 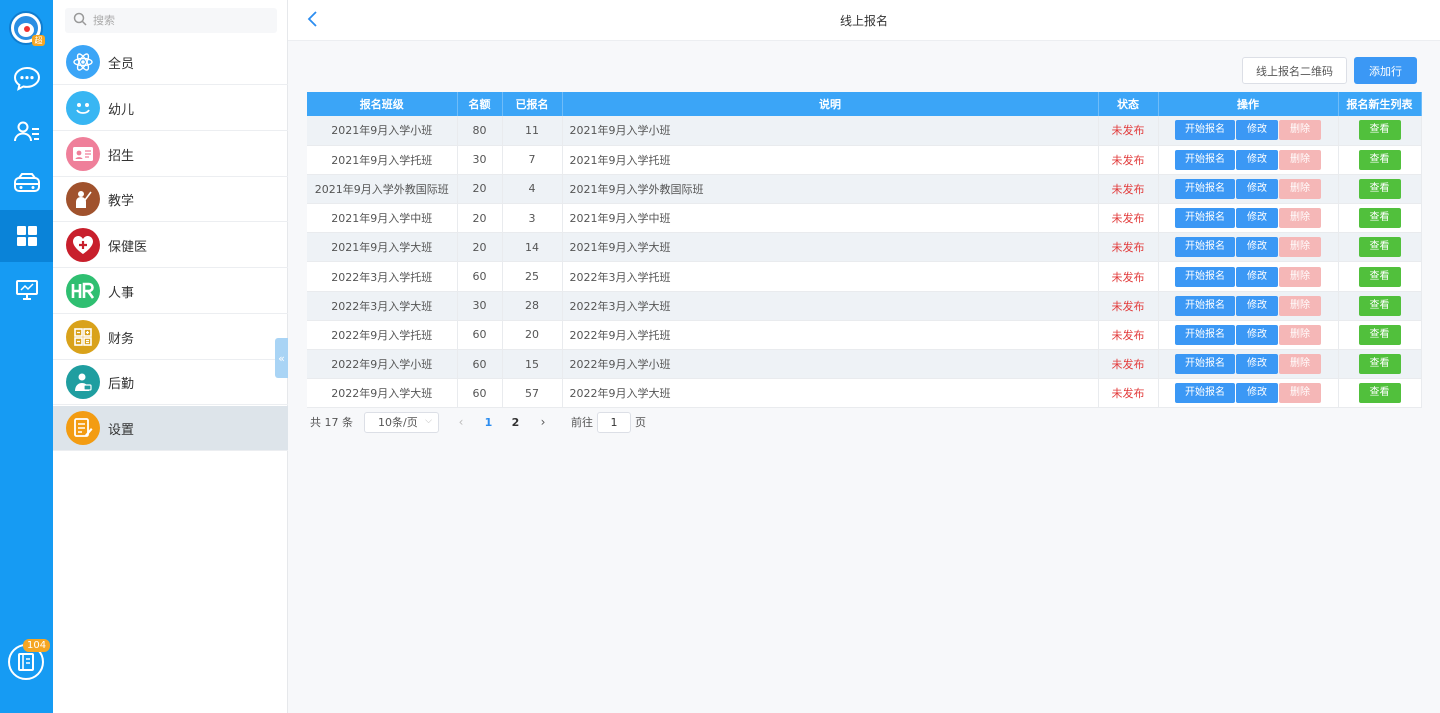 I want to click on sidebar-item-logistics: 后勤, so click(x=170, y=382).